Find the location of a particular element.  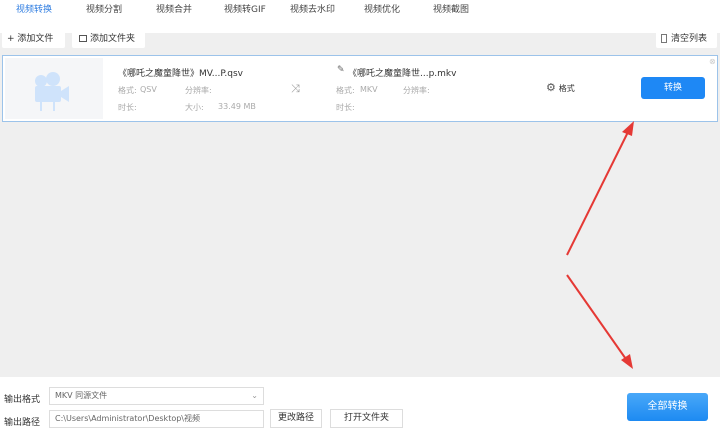

output-format-value: MKV 同源文件 is located at coordinates (81, 395).